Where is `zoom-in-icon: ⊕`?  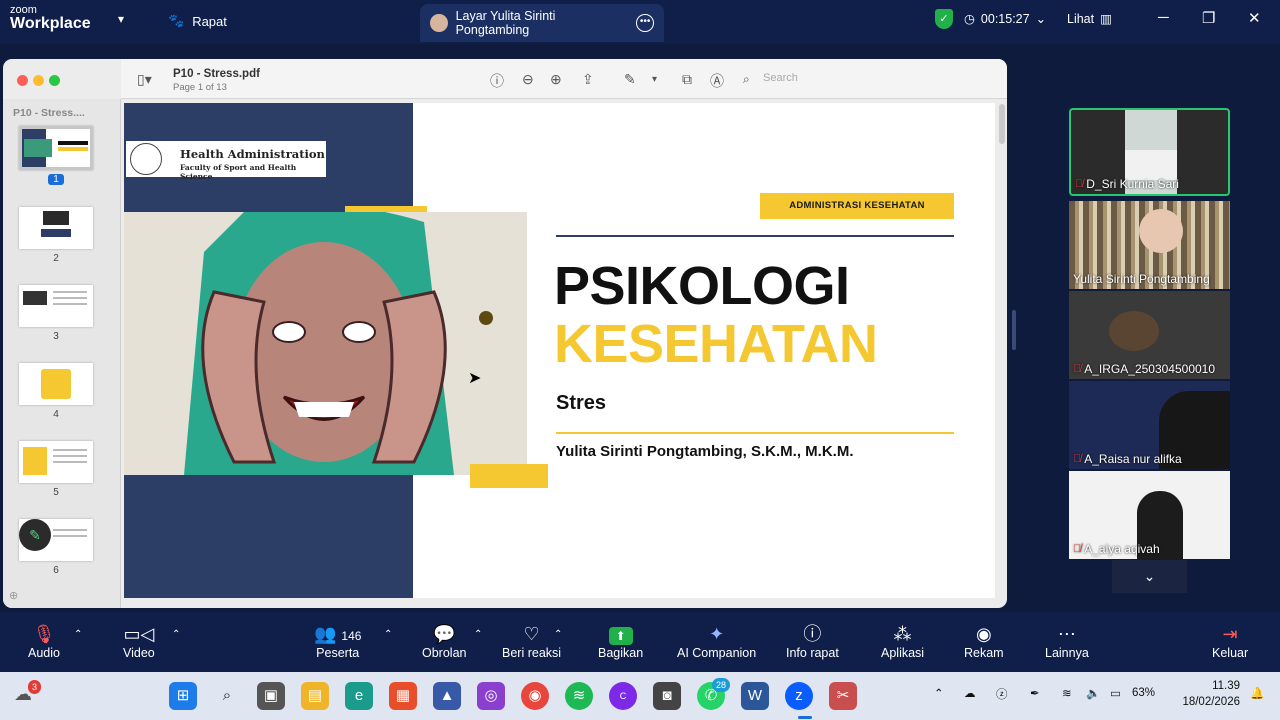
zoom-in-icon: ⊕ is located at coordinates (556, 79).